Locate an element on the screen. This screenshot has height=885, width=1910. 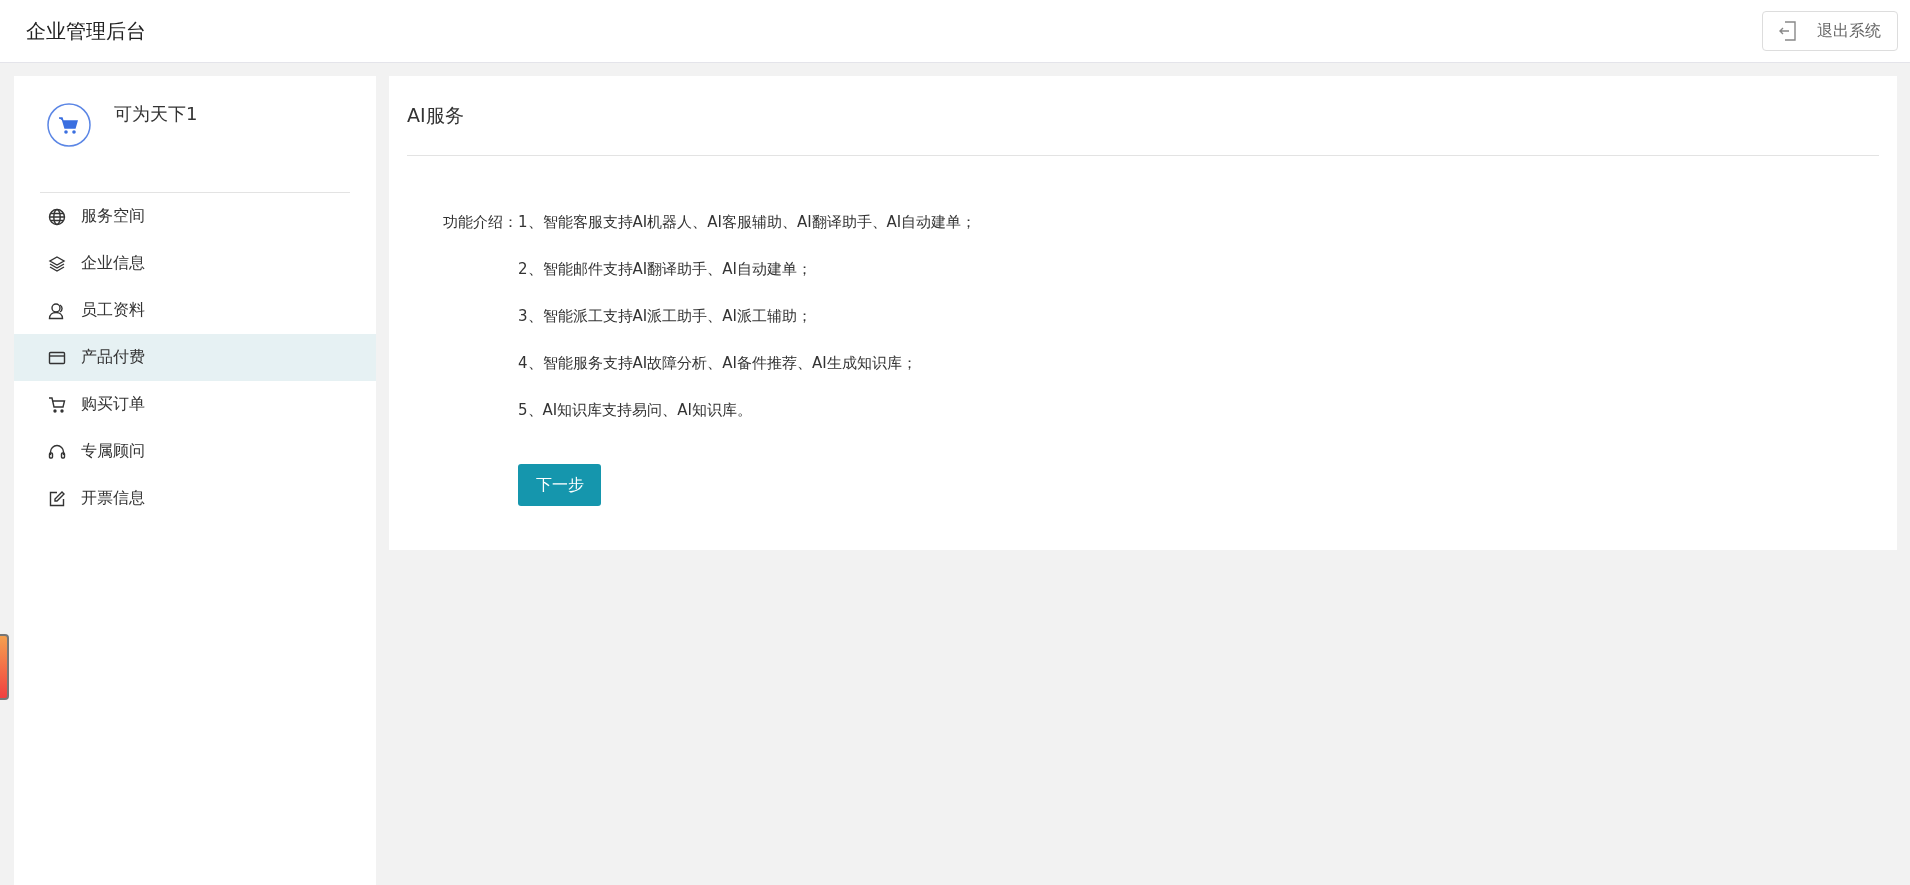
sidebar-item: 企业信息 is located at coordinates (195, 263).